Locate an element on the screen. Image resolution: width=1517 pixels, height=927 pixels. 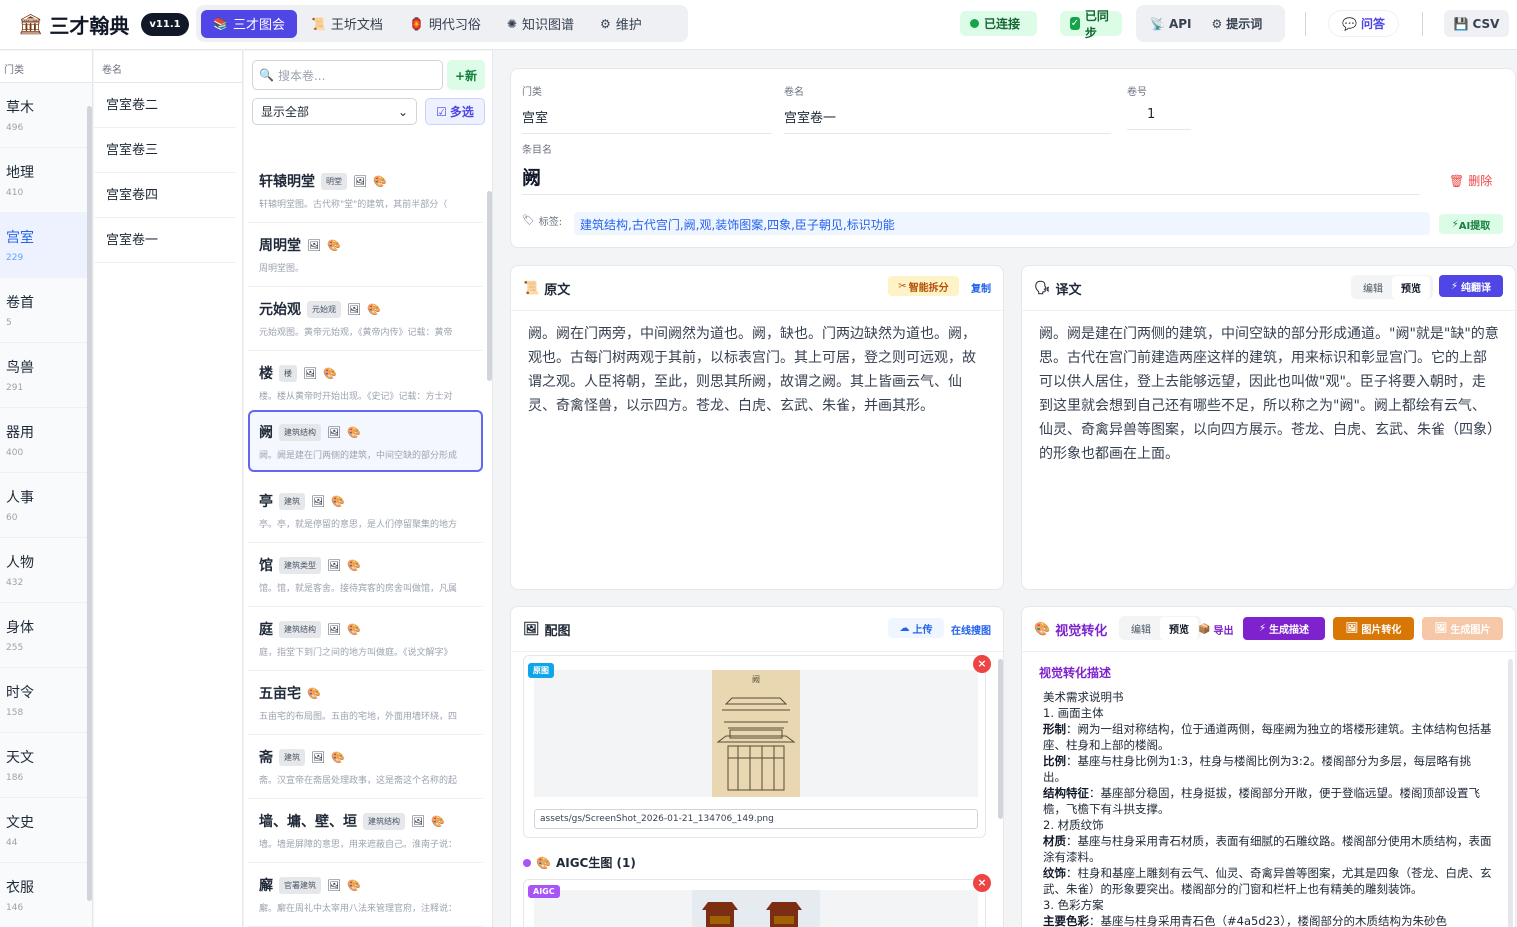
tab-knowledge-graph: ✺ 知识图谱 is located at coordinates (540, 24).